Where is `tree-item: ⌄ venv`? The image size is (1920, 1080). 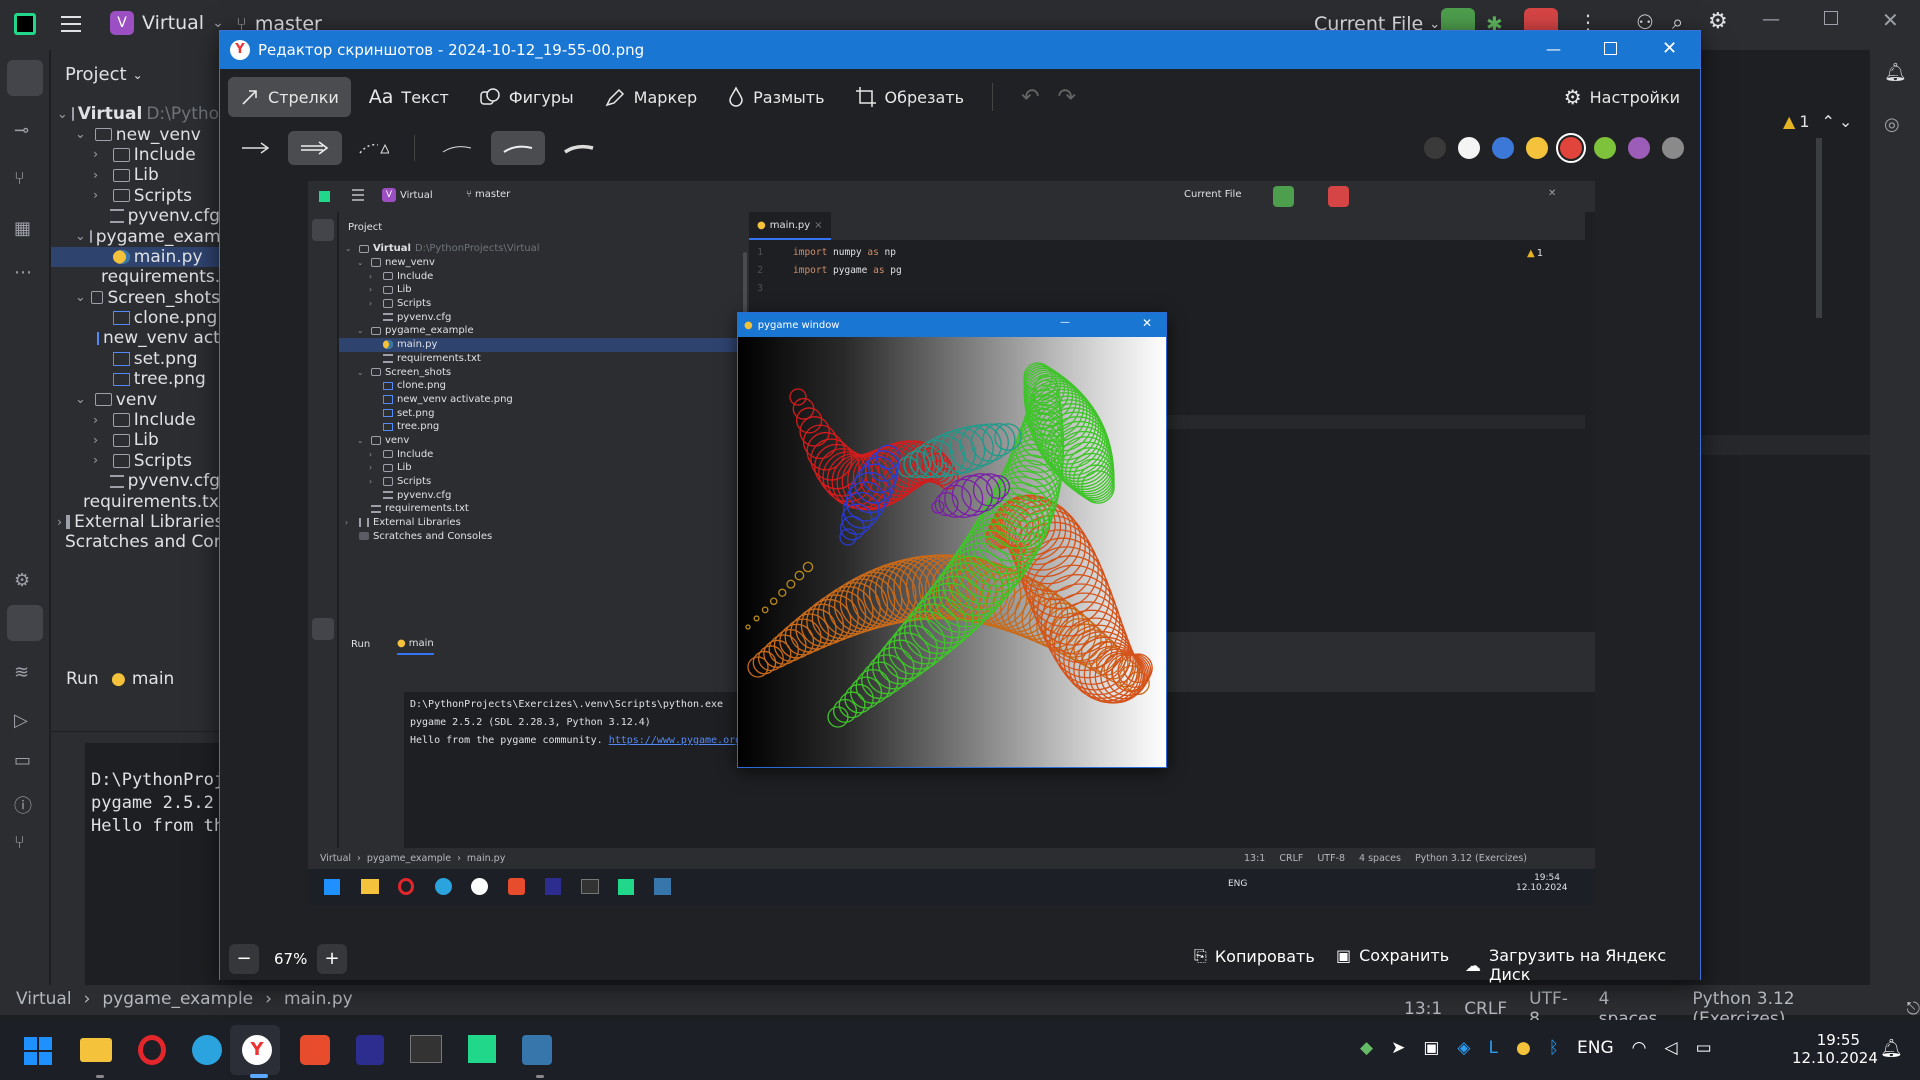 tree-item: ⌄ venv is located at coordinates (135, 399).